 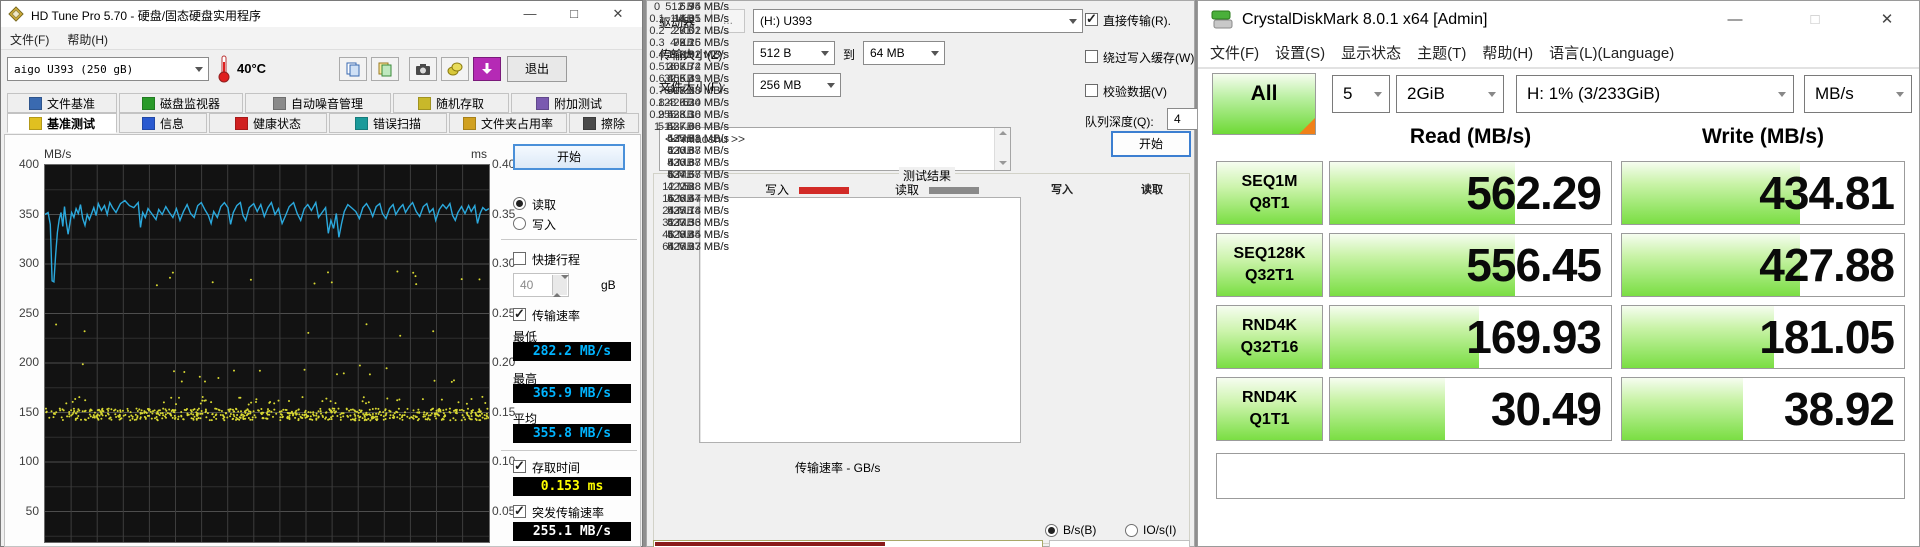 I want to click on tab-文件基准: 文件基准, so click(x=62, y=103).